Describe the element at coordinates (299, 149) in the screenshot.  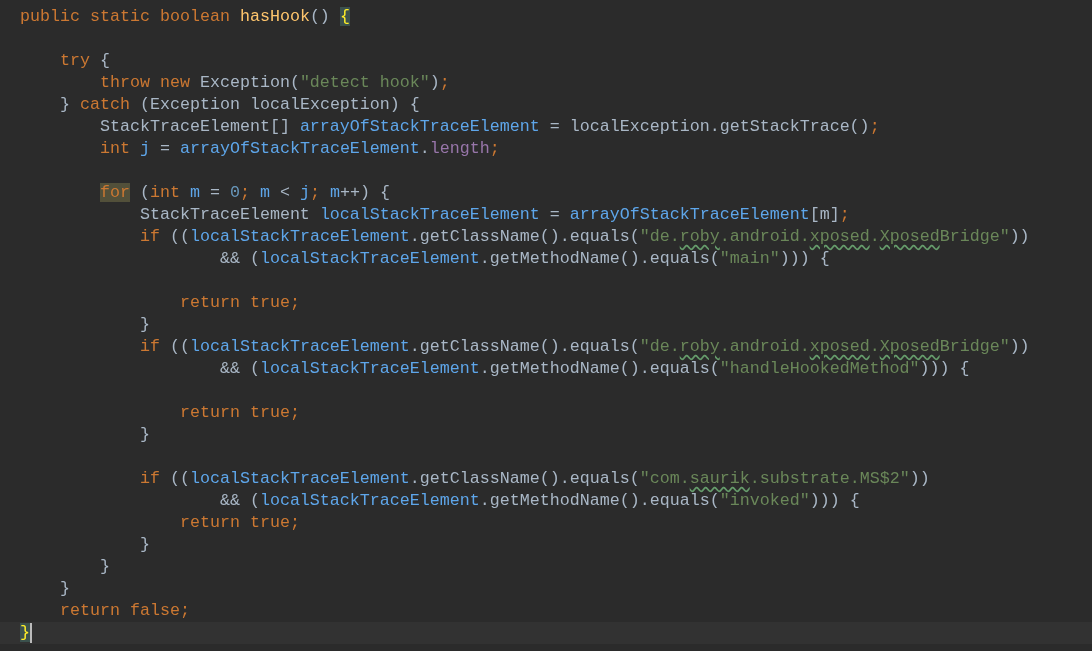
I see `code-line: int j = arrayOfStackTraceElement.length;` at that location.